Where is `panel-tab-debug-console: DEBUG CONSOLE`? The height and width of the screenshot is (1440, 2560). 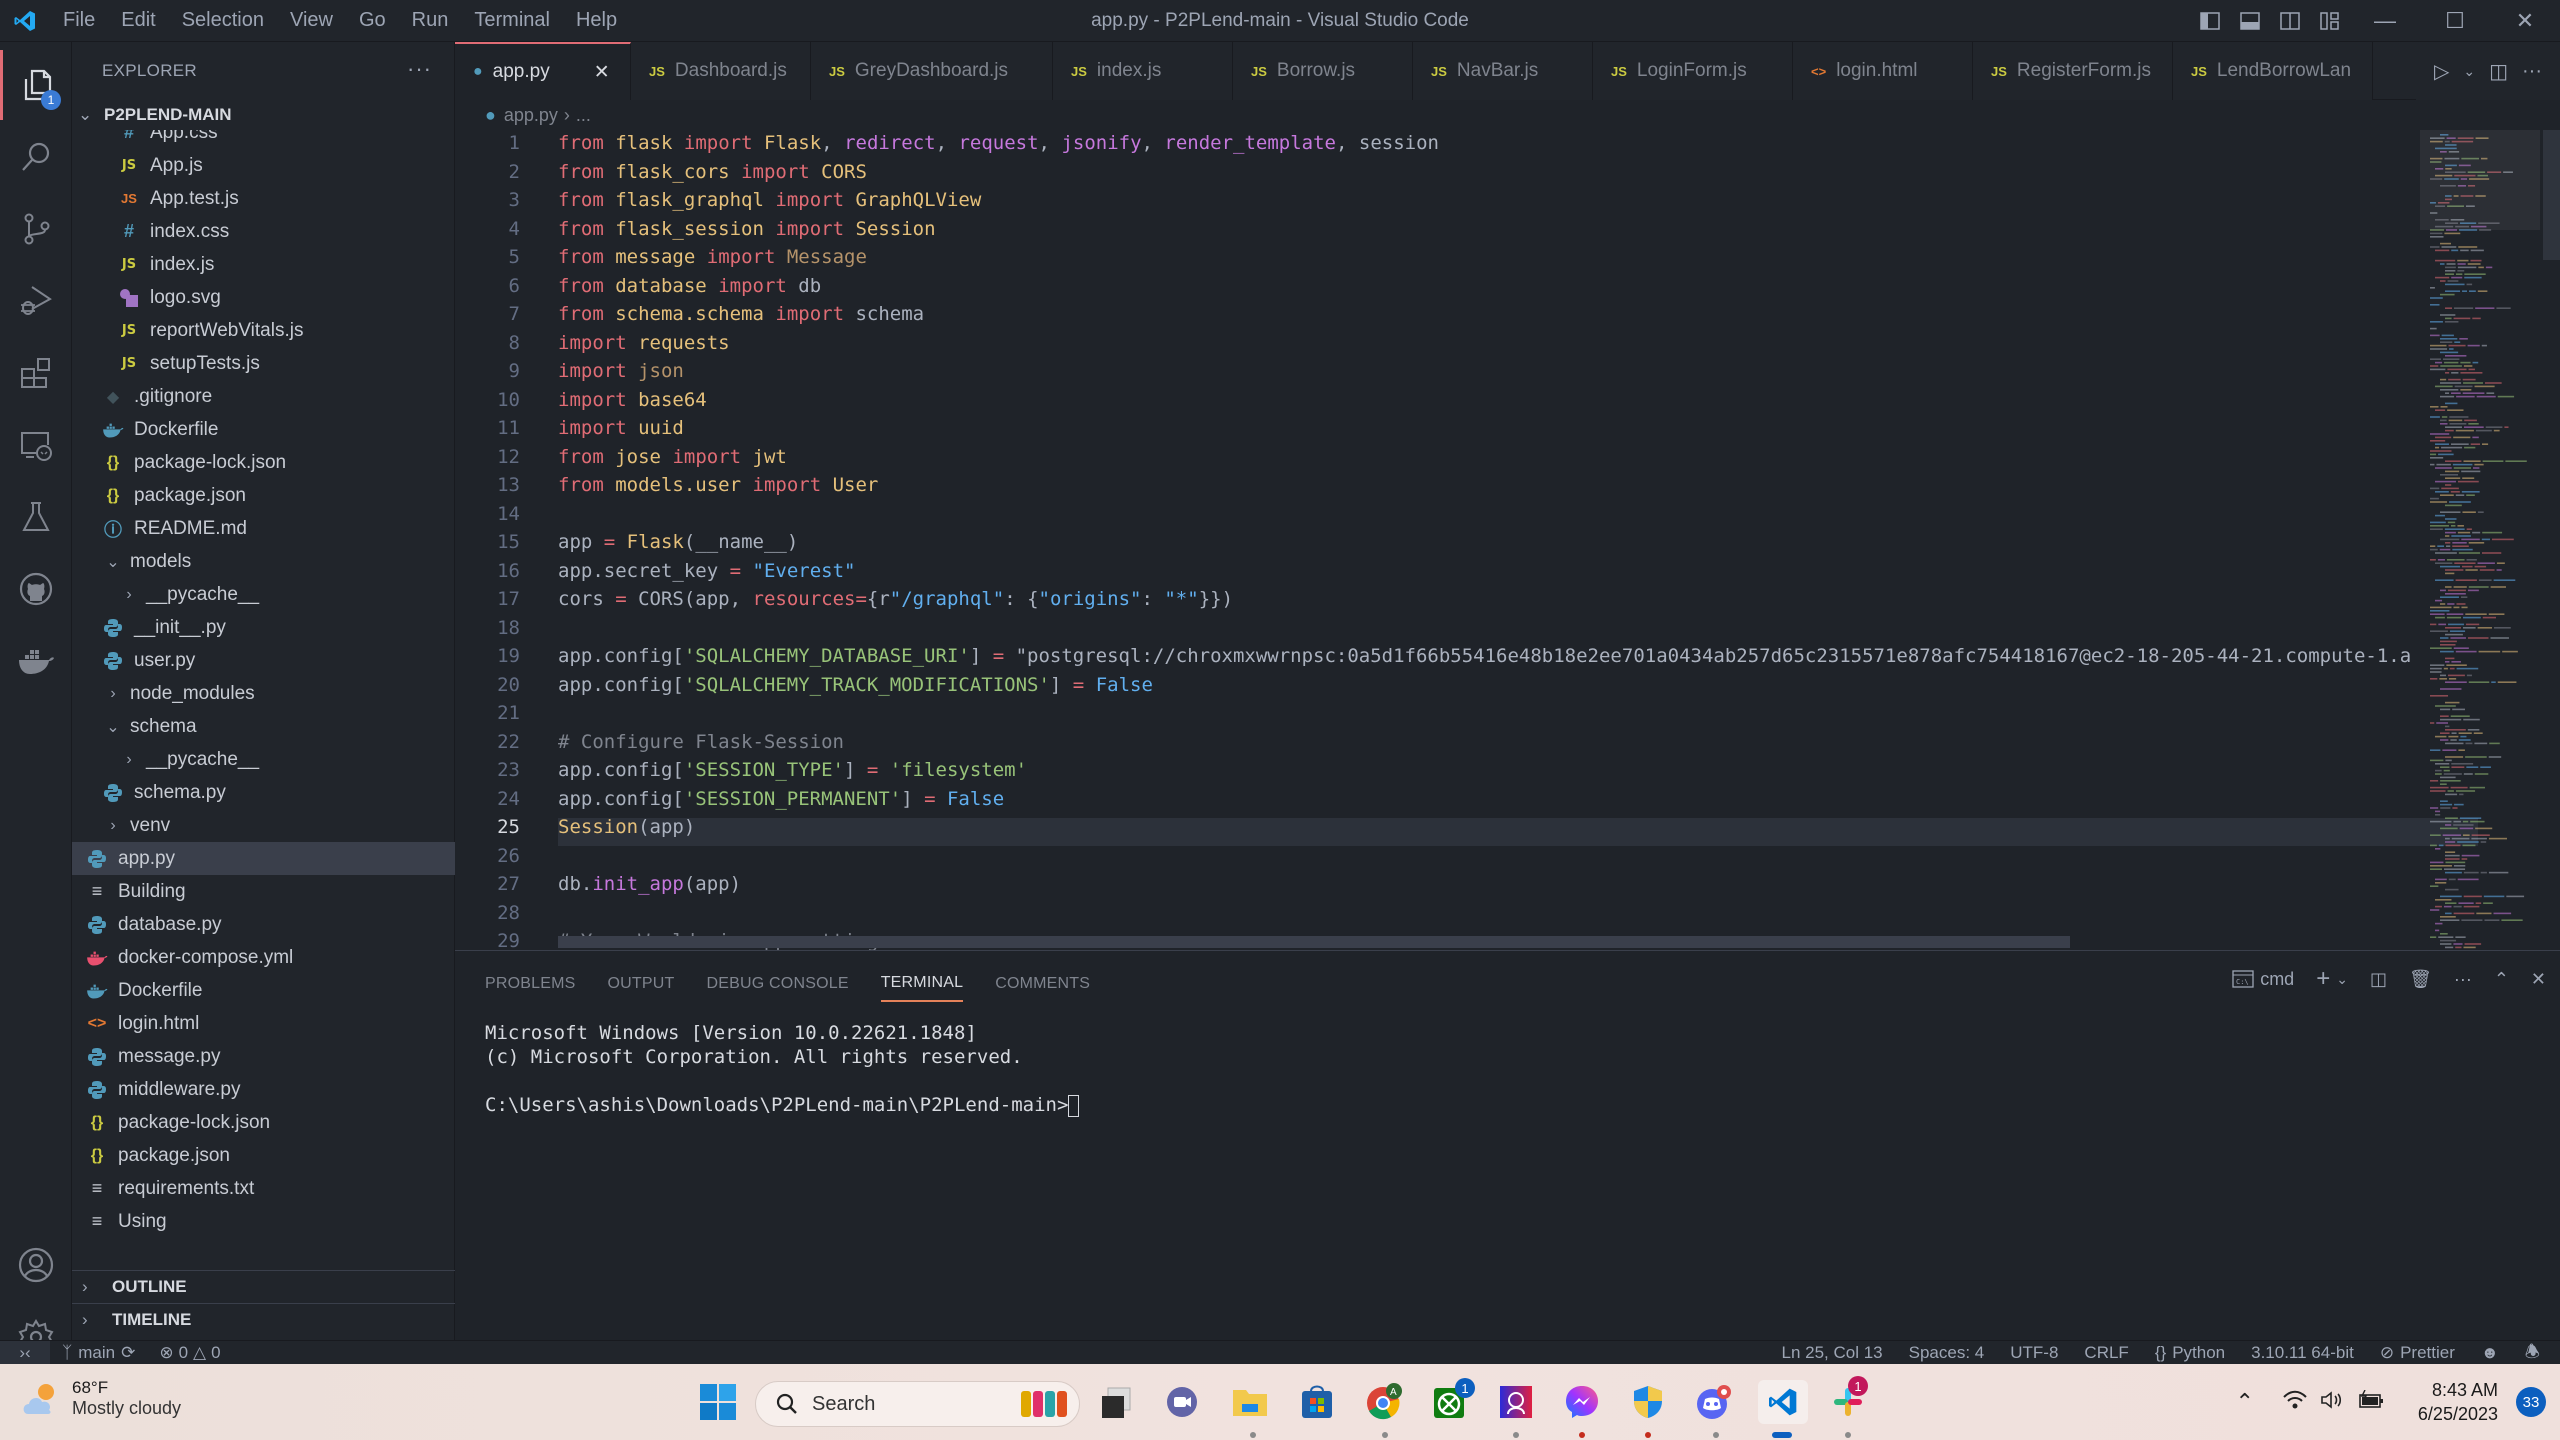
panel-tab-debug-console: DEBUG CONSOLE is located at coordinates (778, 984).